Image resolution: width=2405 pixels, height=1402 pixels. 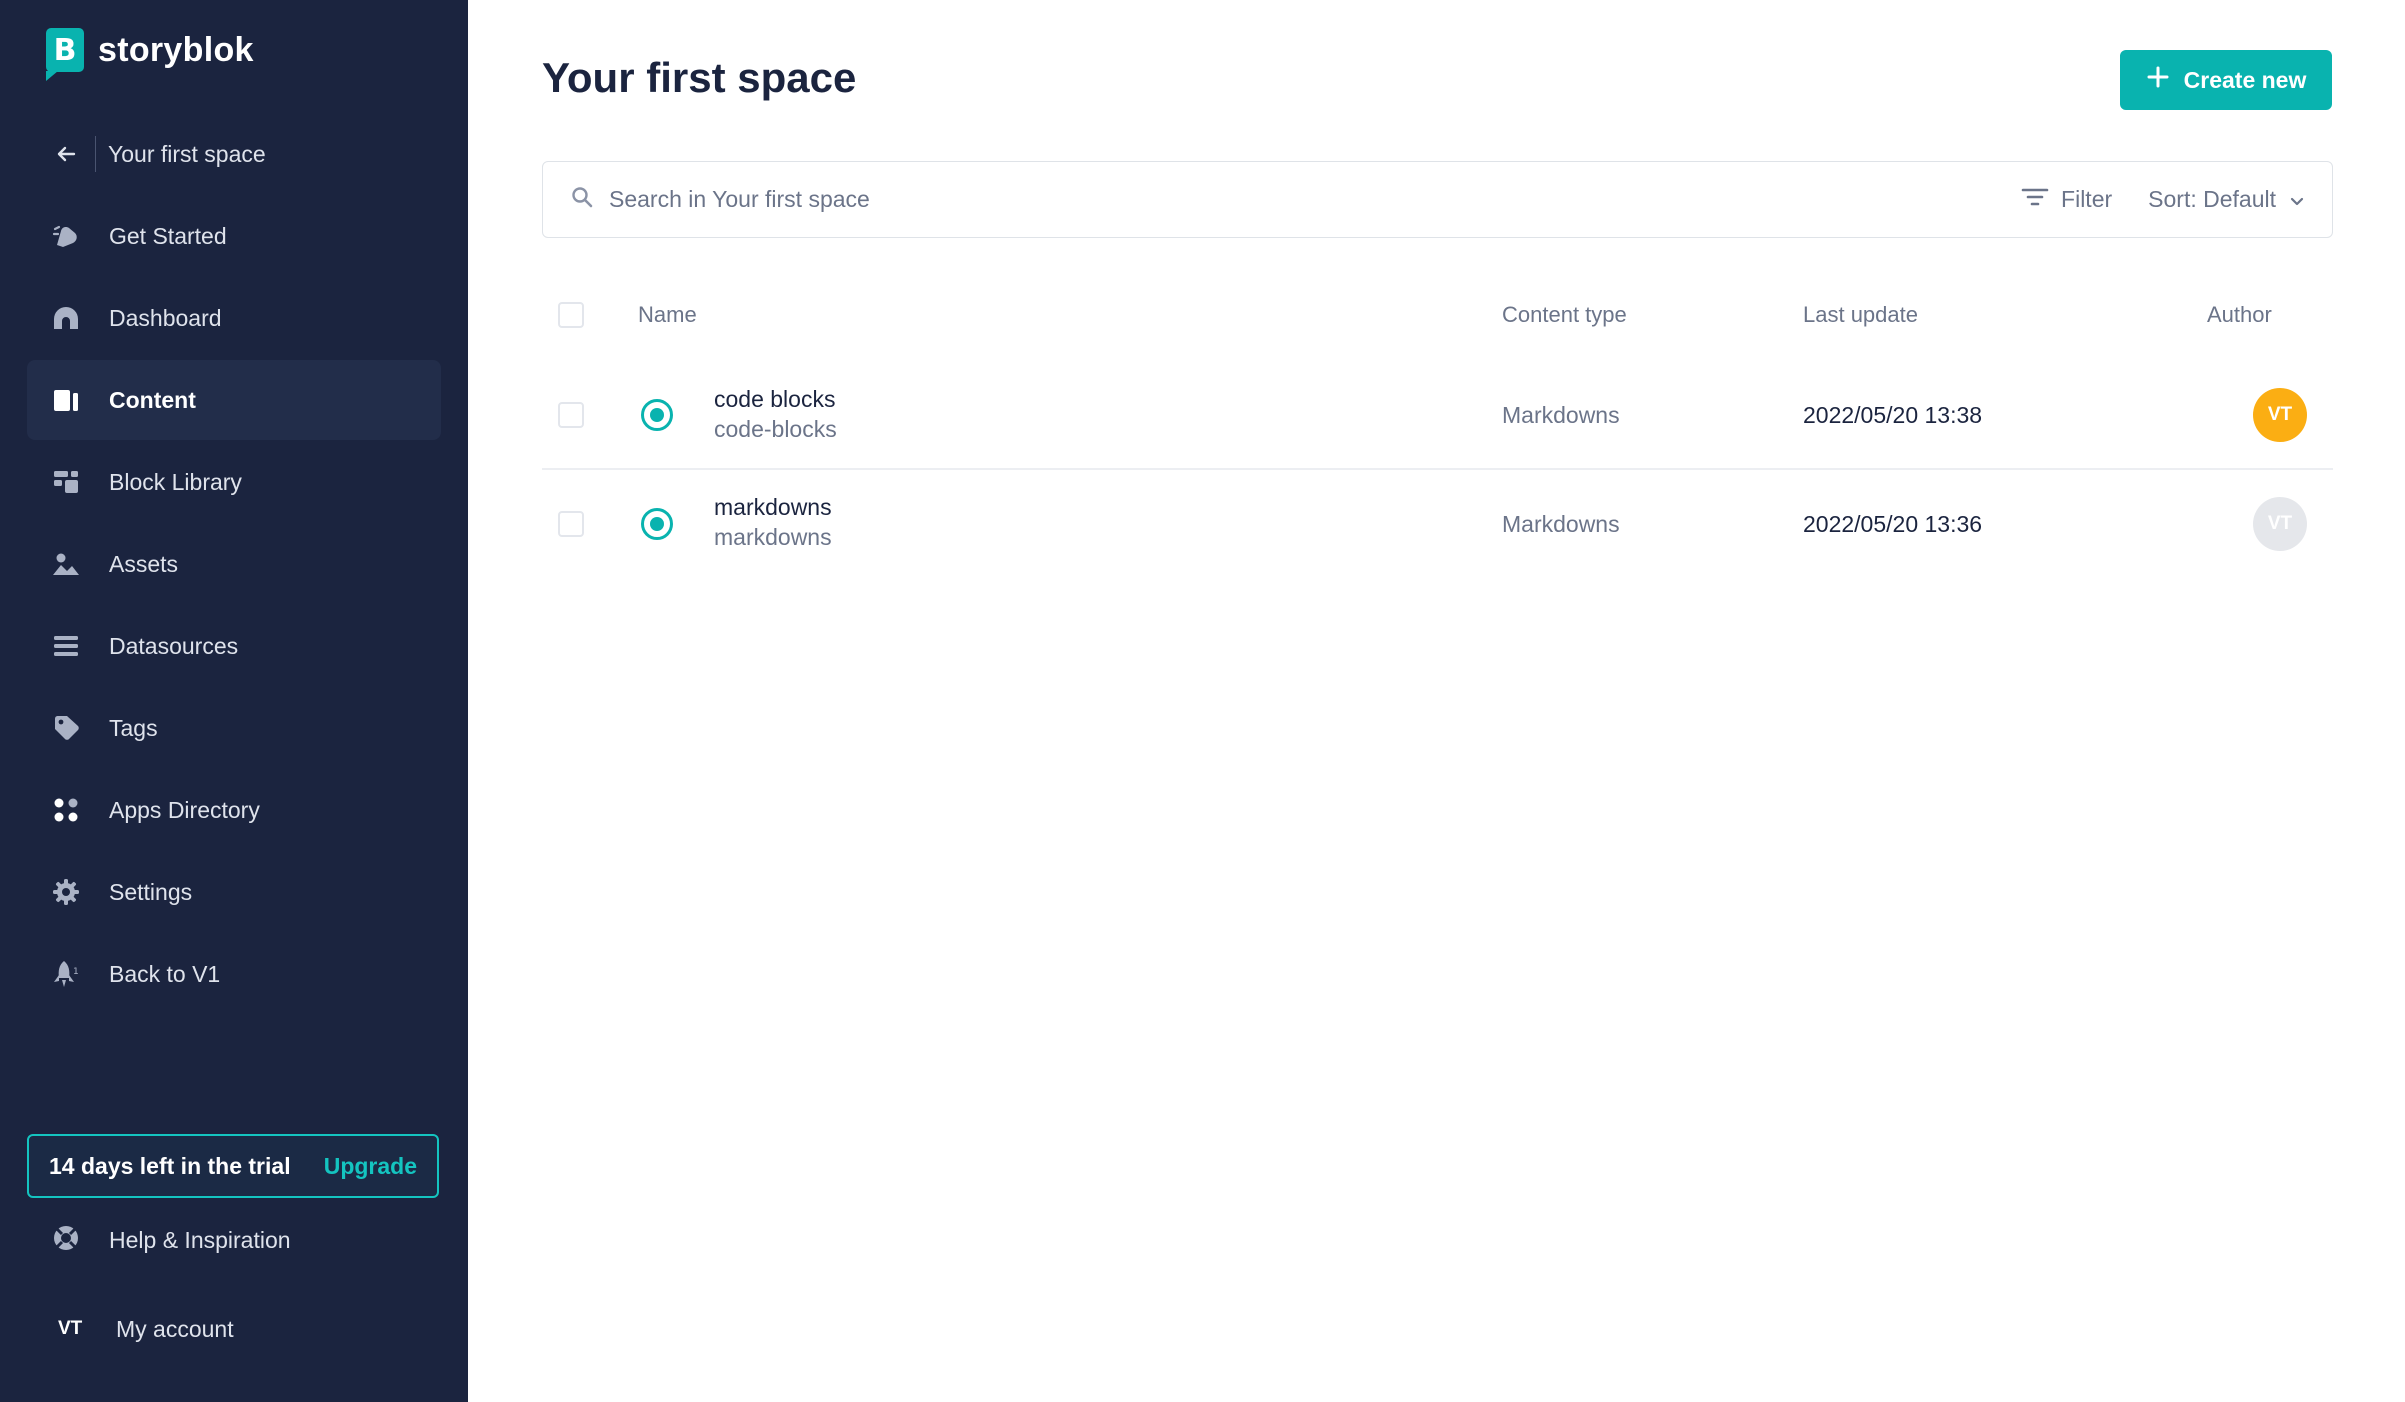 What do you see at coordinates (66, 1240) in the screenshot?
I see `lifebuoy-icon` at bounding box center [66, 1240].